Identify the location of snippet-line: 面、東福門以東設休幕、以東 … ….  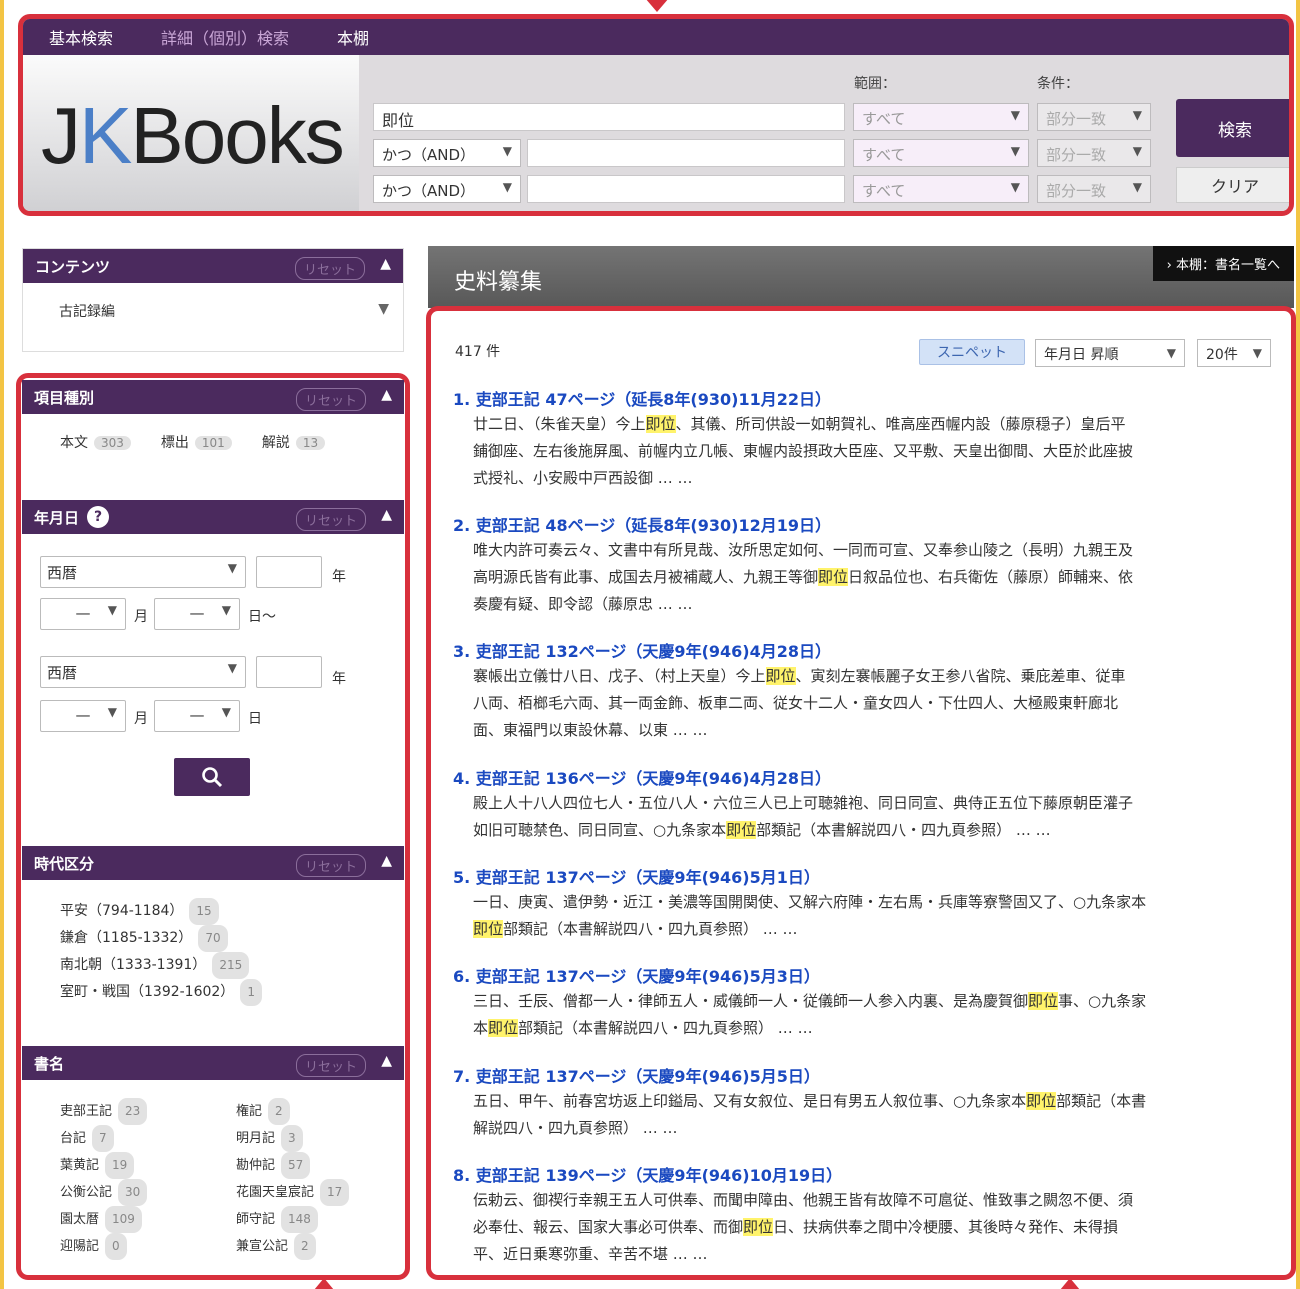
(590, 730).